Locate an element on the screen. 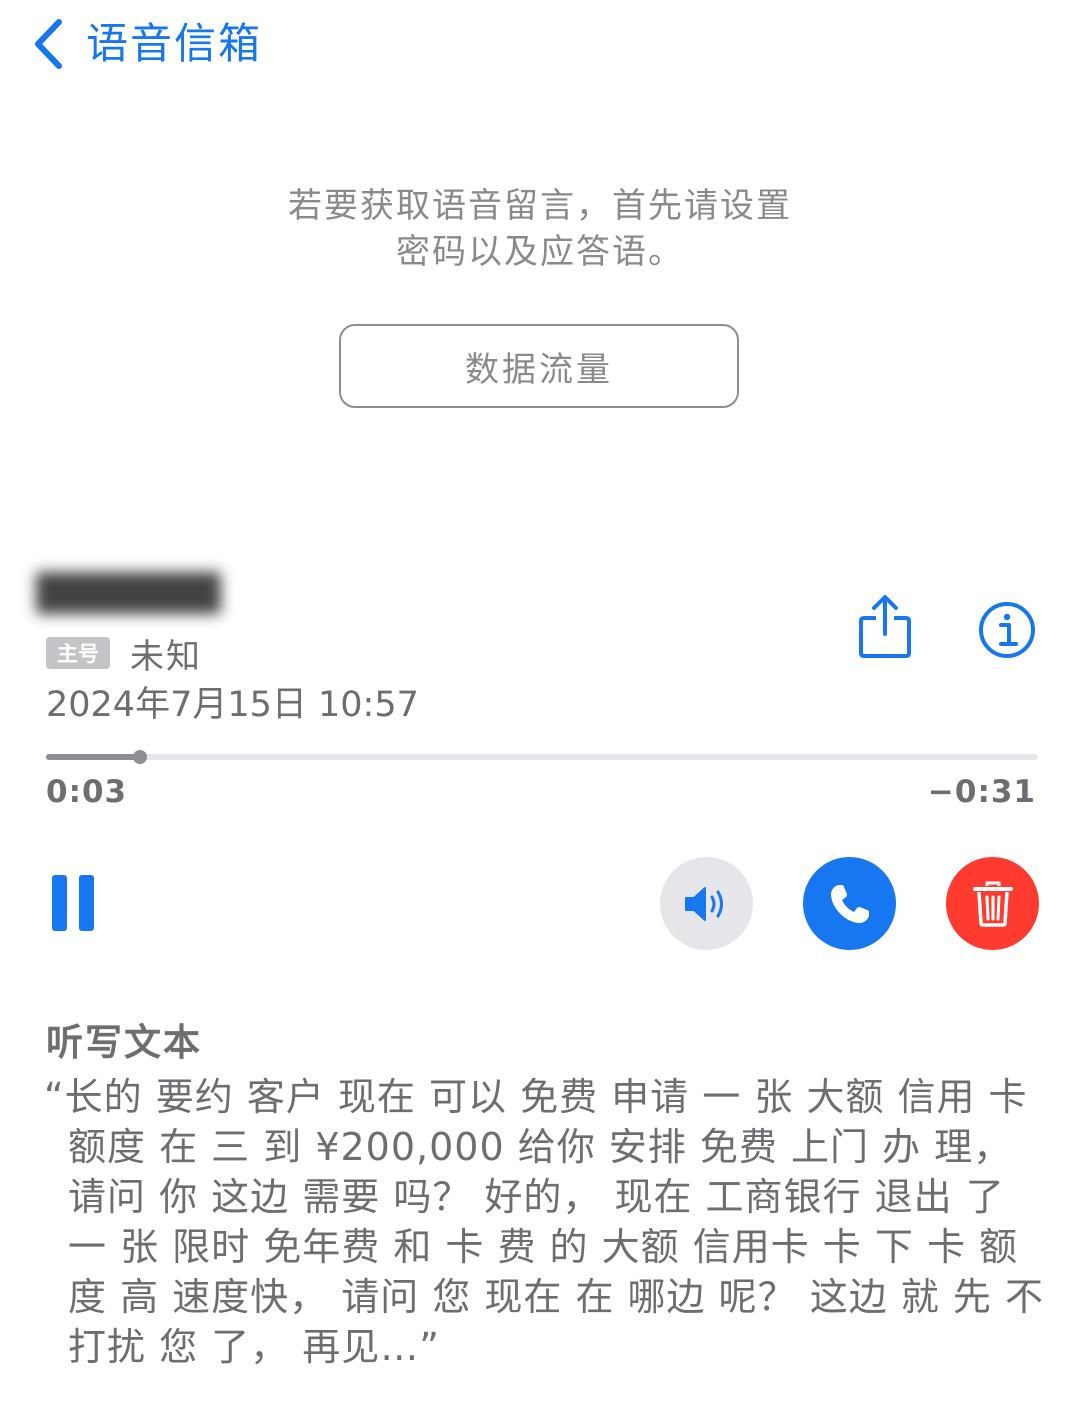 Image resolution: width=1080 pixels, height=1421 pixels. back-button: 语音信箱 is located at coordinates (146, 44).